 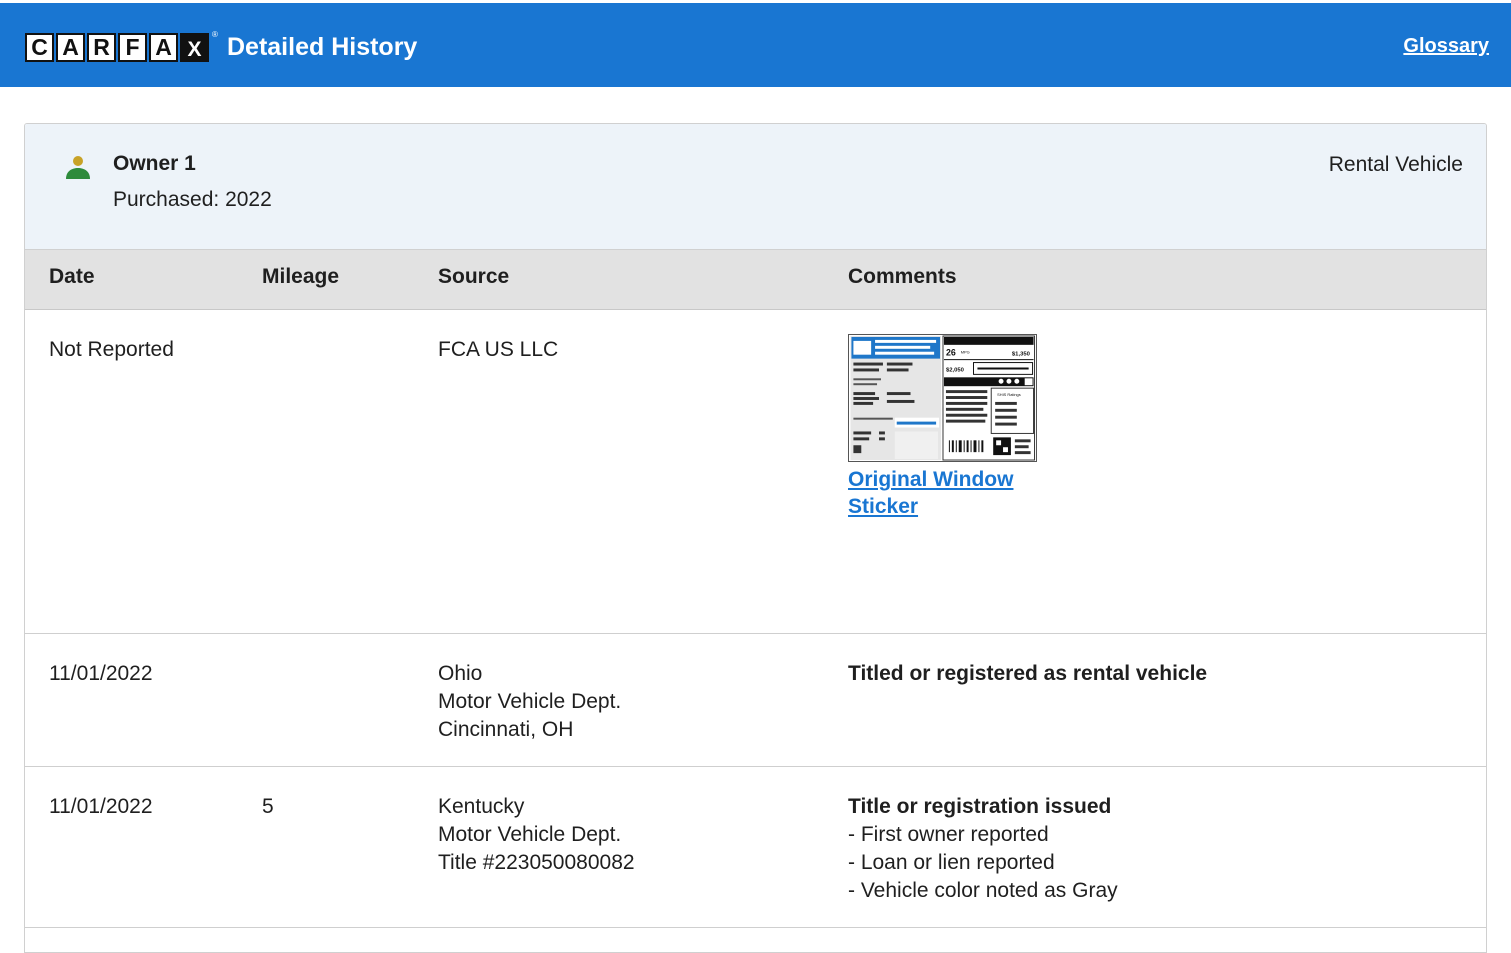 What do you see at coordinates (322, 47) in the screenshot?
I see `page-title: Detailed History` at bounding box center [322, 47].